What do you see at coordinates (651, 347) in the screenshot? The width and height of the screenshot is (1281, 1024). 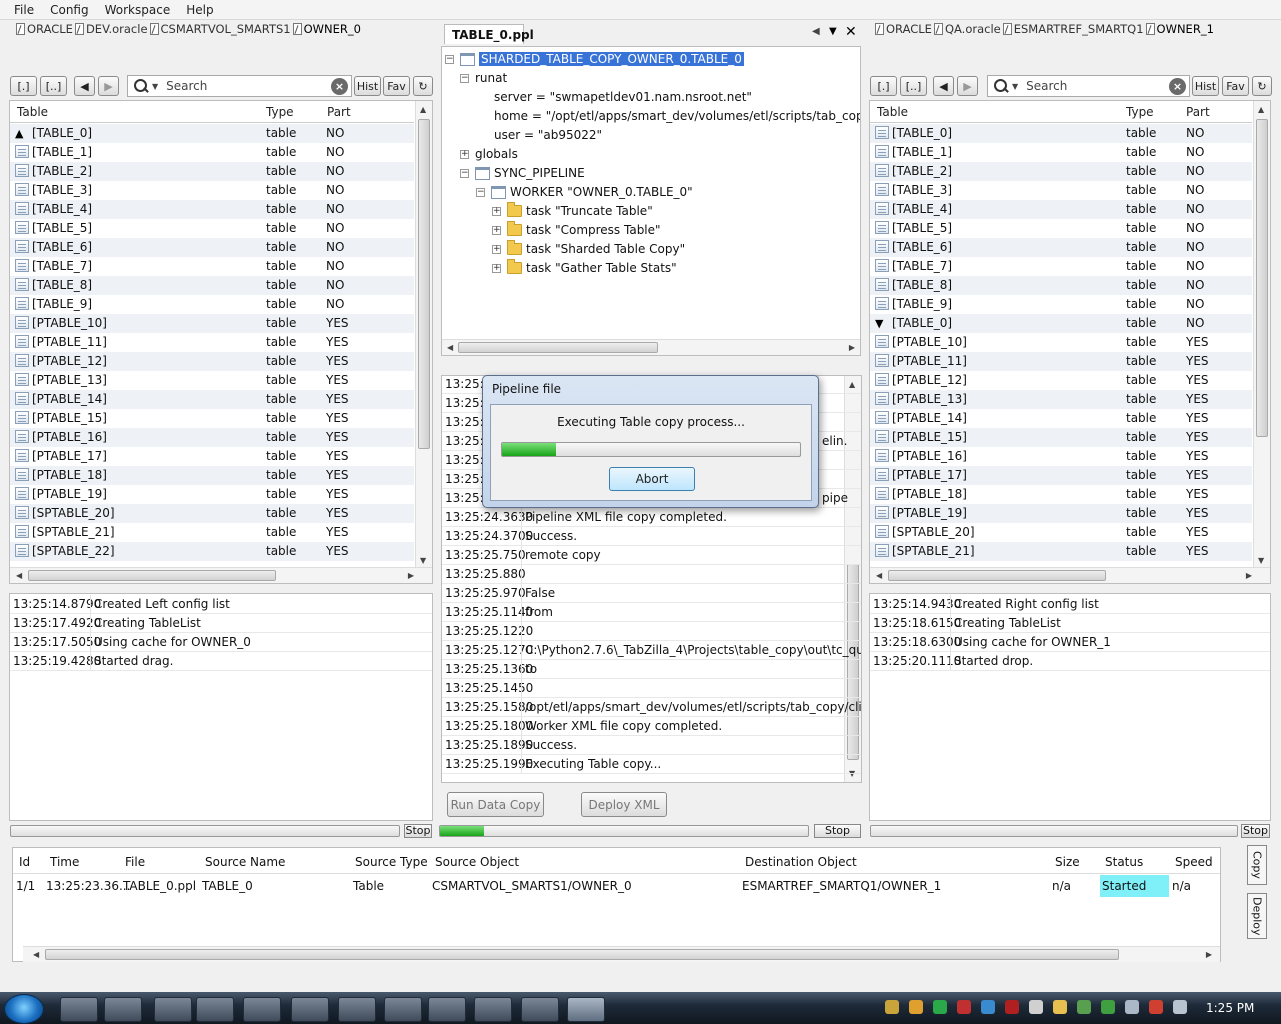 I see `tree-hscrollbar: ◀ ▶` at bounding box center [651, 347].